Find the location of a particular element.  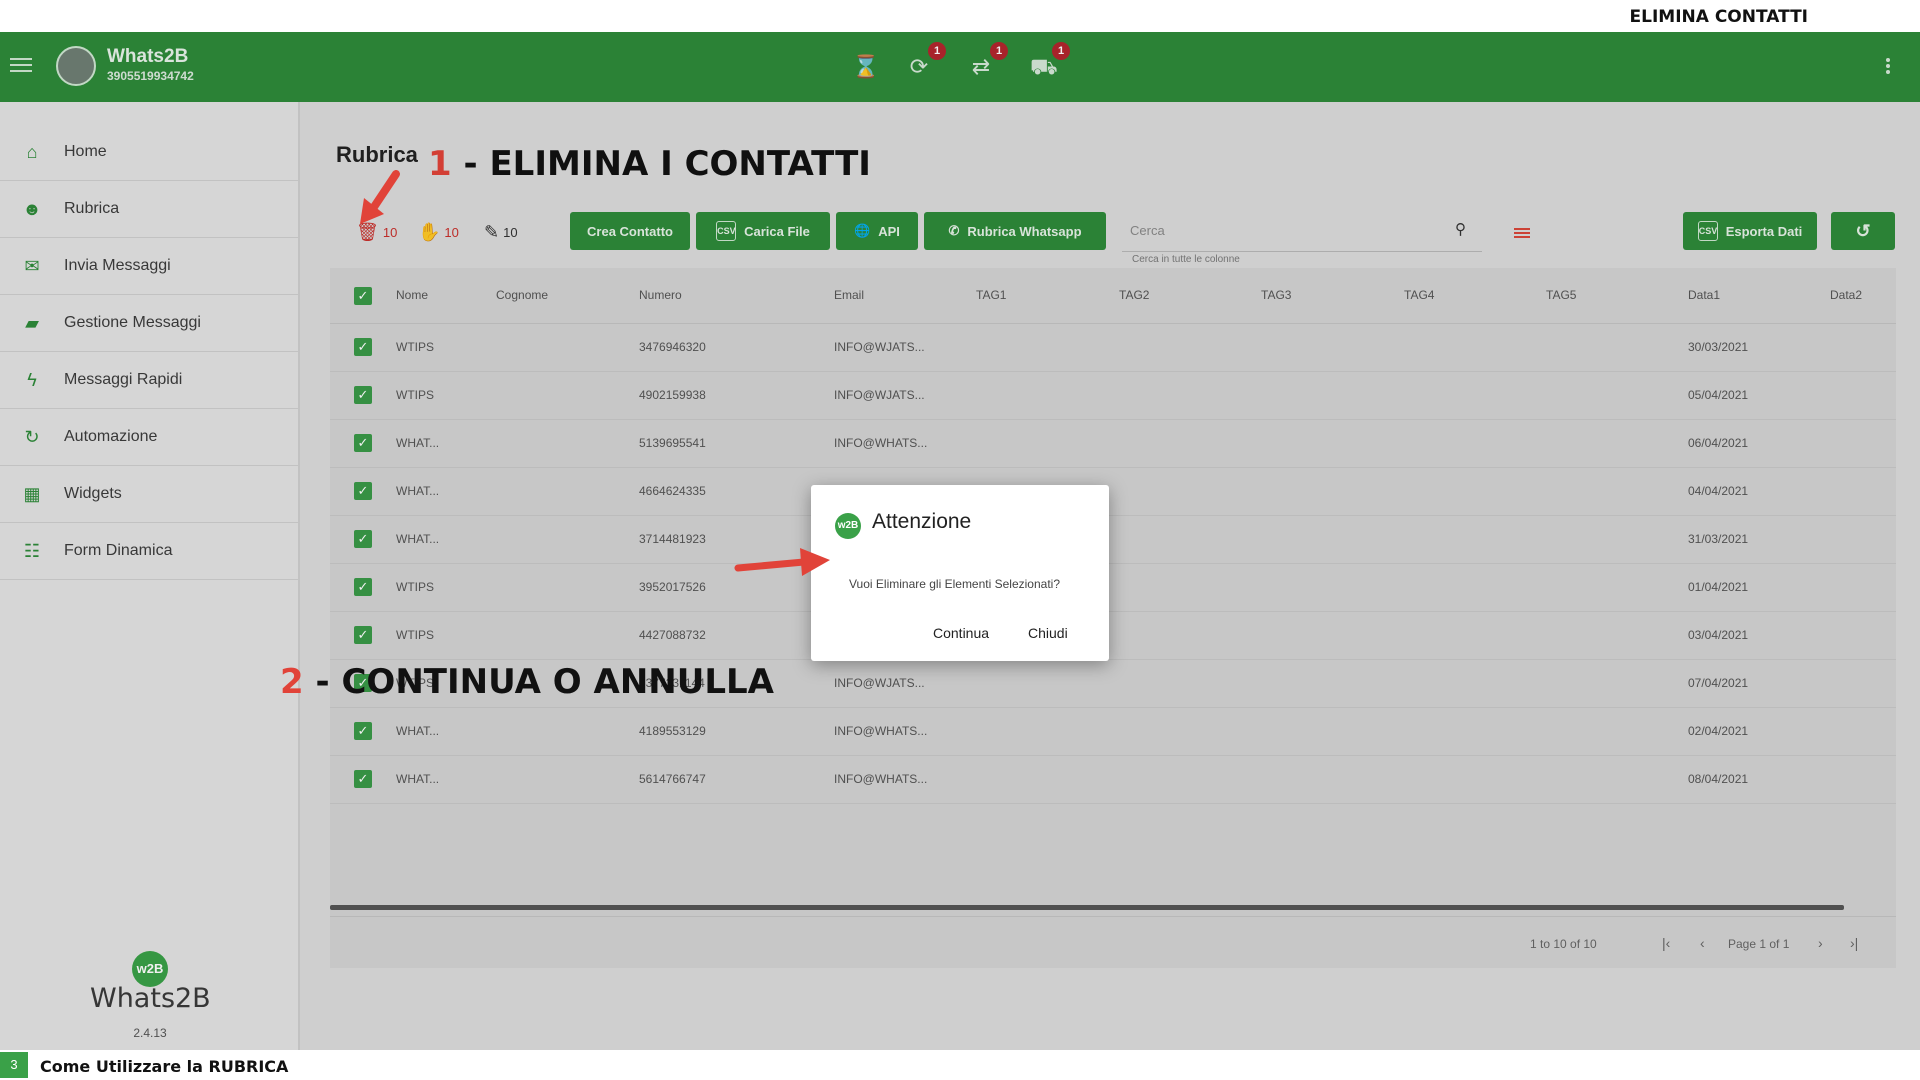

esporta-dati-button: CSV Esporta Dati is located at coordinates (1750, 231).